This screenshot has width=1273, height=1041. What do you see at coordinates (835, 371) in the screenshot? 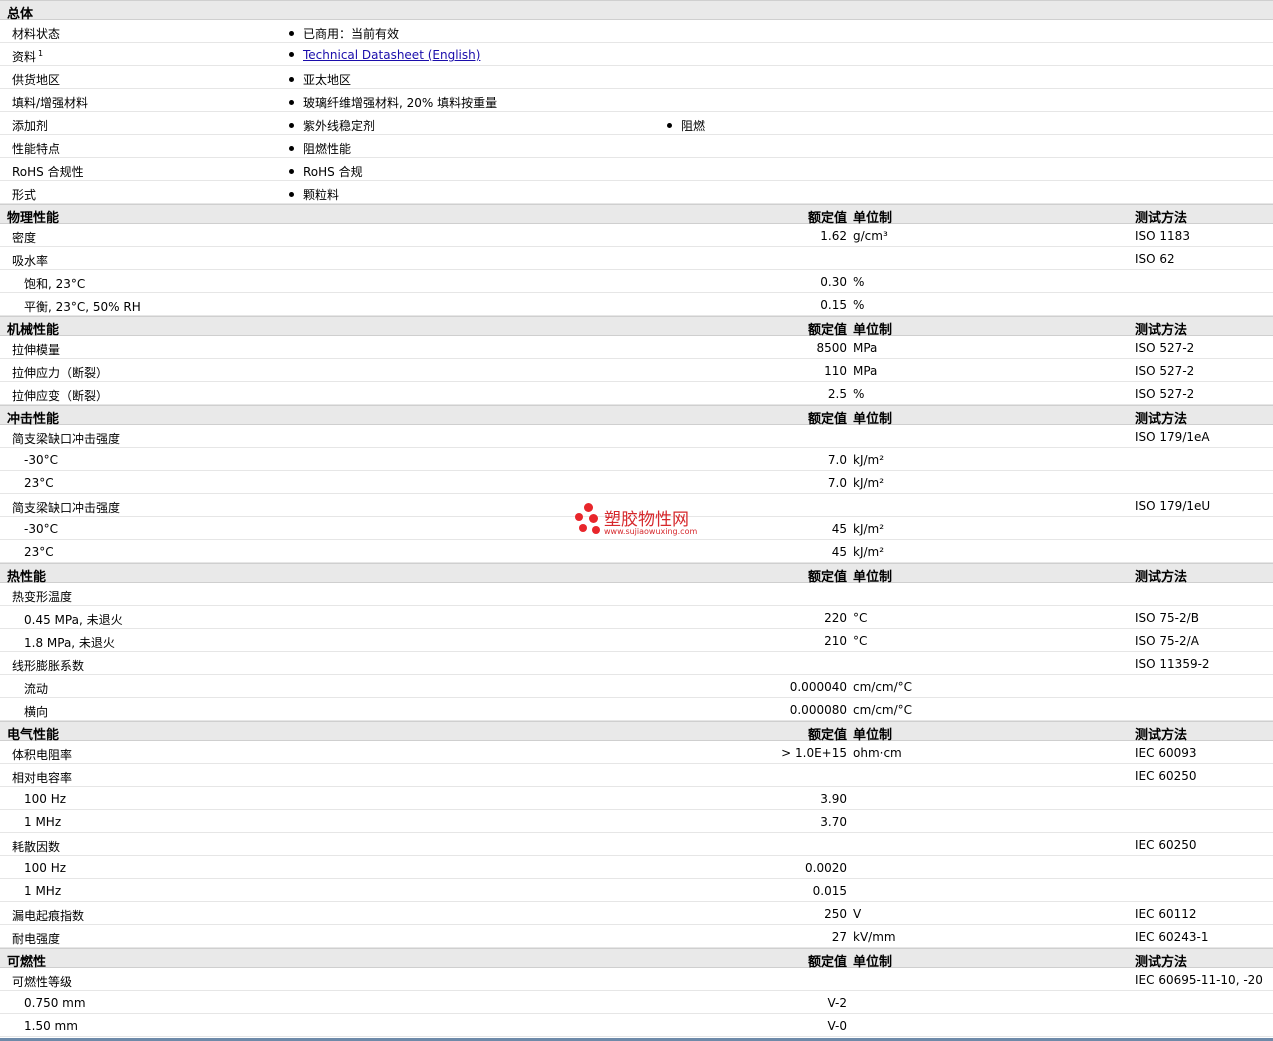
I see `property-value: 110` at bounding box center [835, 371].